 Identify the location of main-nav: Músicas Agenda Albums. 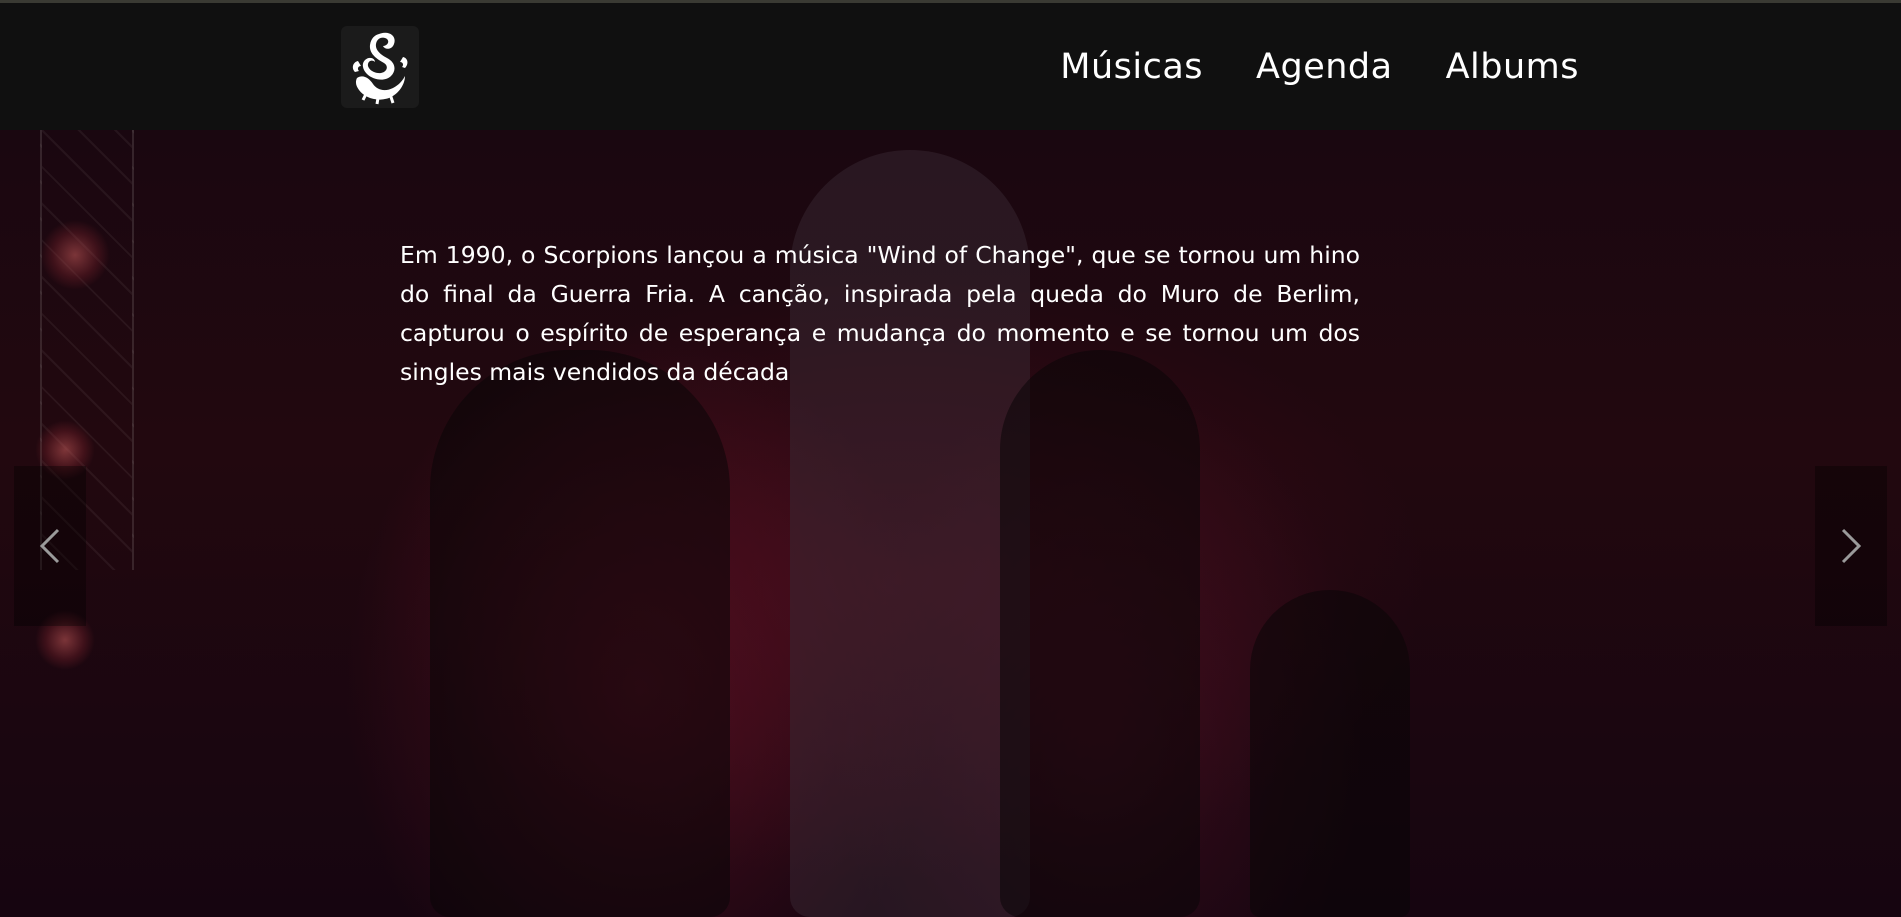
(1319, 67).